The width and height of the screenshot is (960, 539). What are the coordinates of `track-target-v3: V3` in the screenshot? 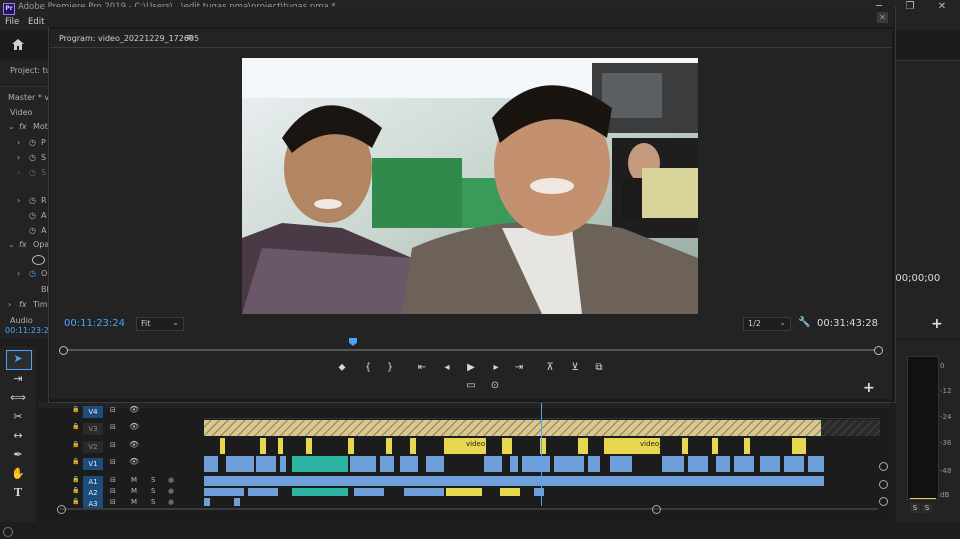 It's located at (93, 429).